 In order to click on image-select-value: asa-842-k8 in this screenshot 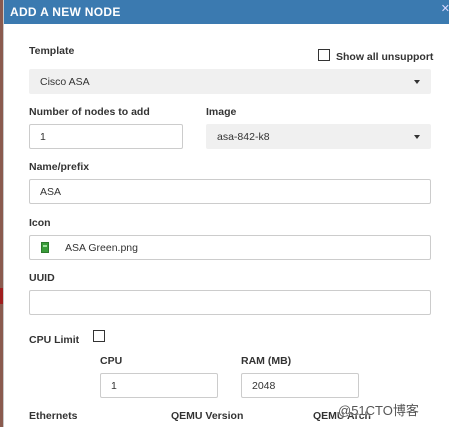, I will do `click(243, 137)`.